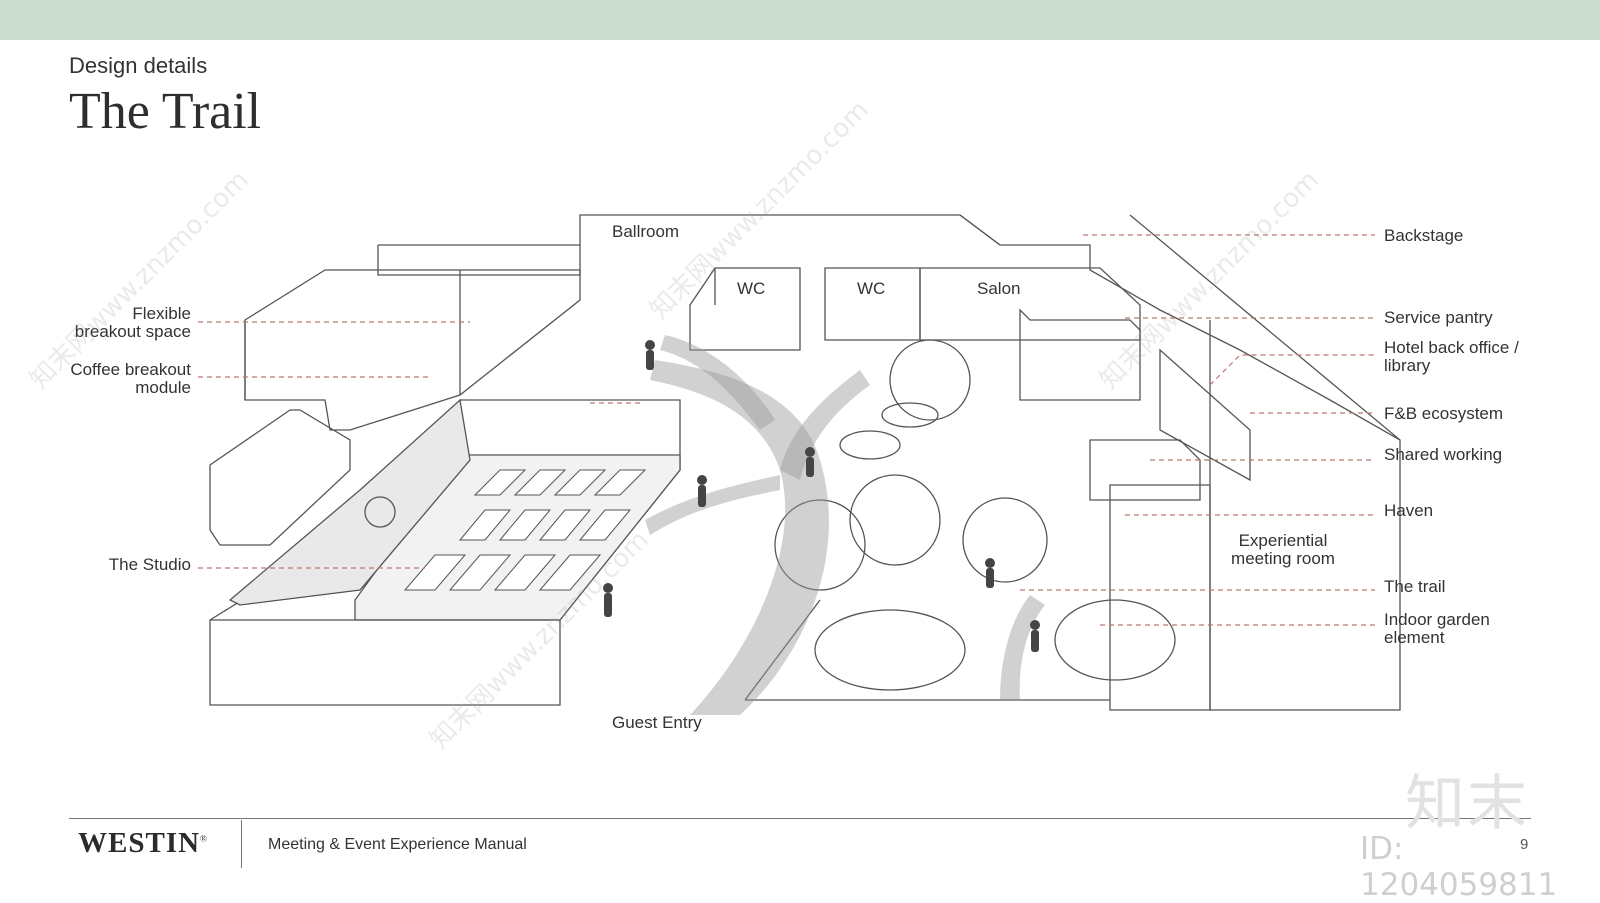  Describe the element at coordinates (1467, 804) in the screenshot. I see `watermark-logo: 知末` at that location.